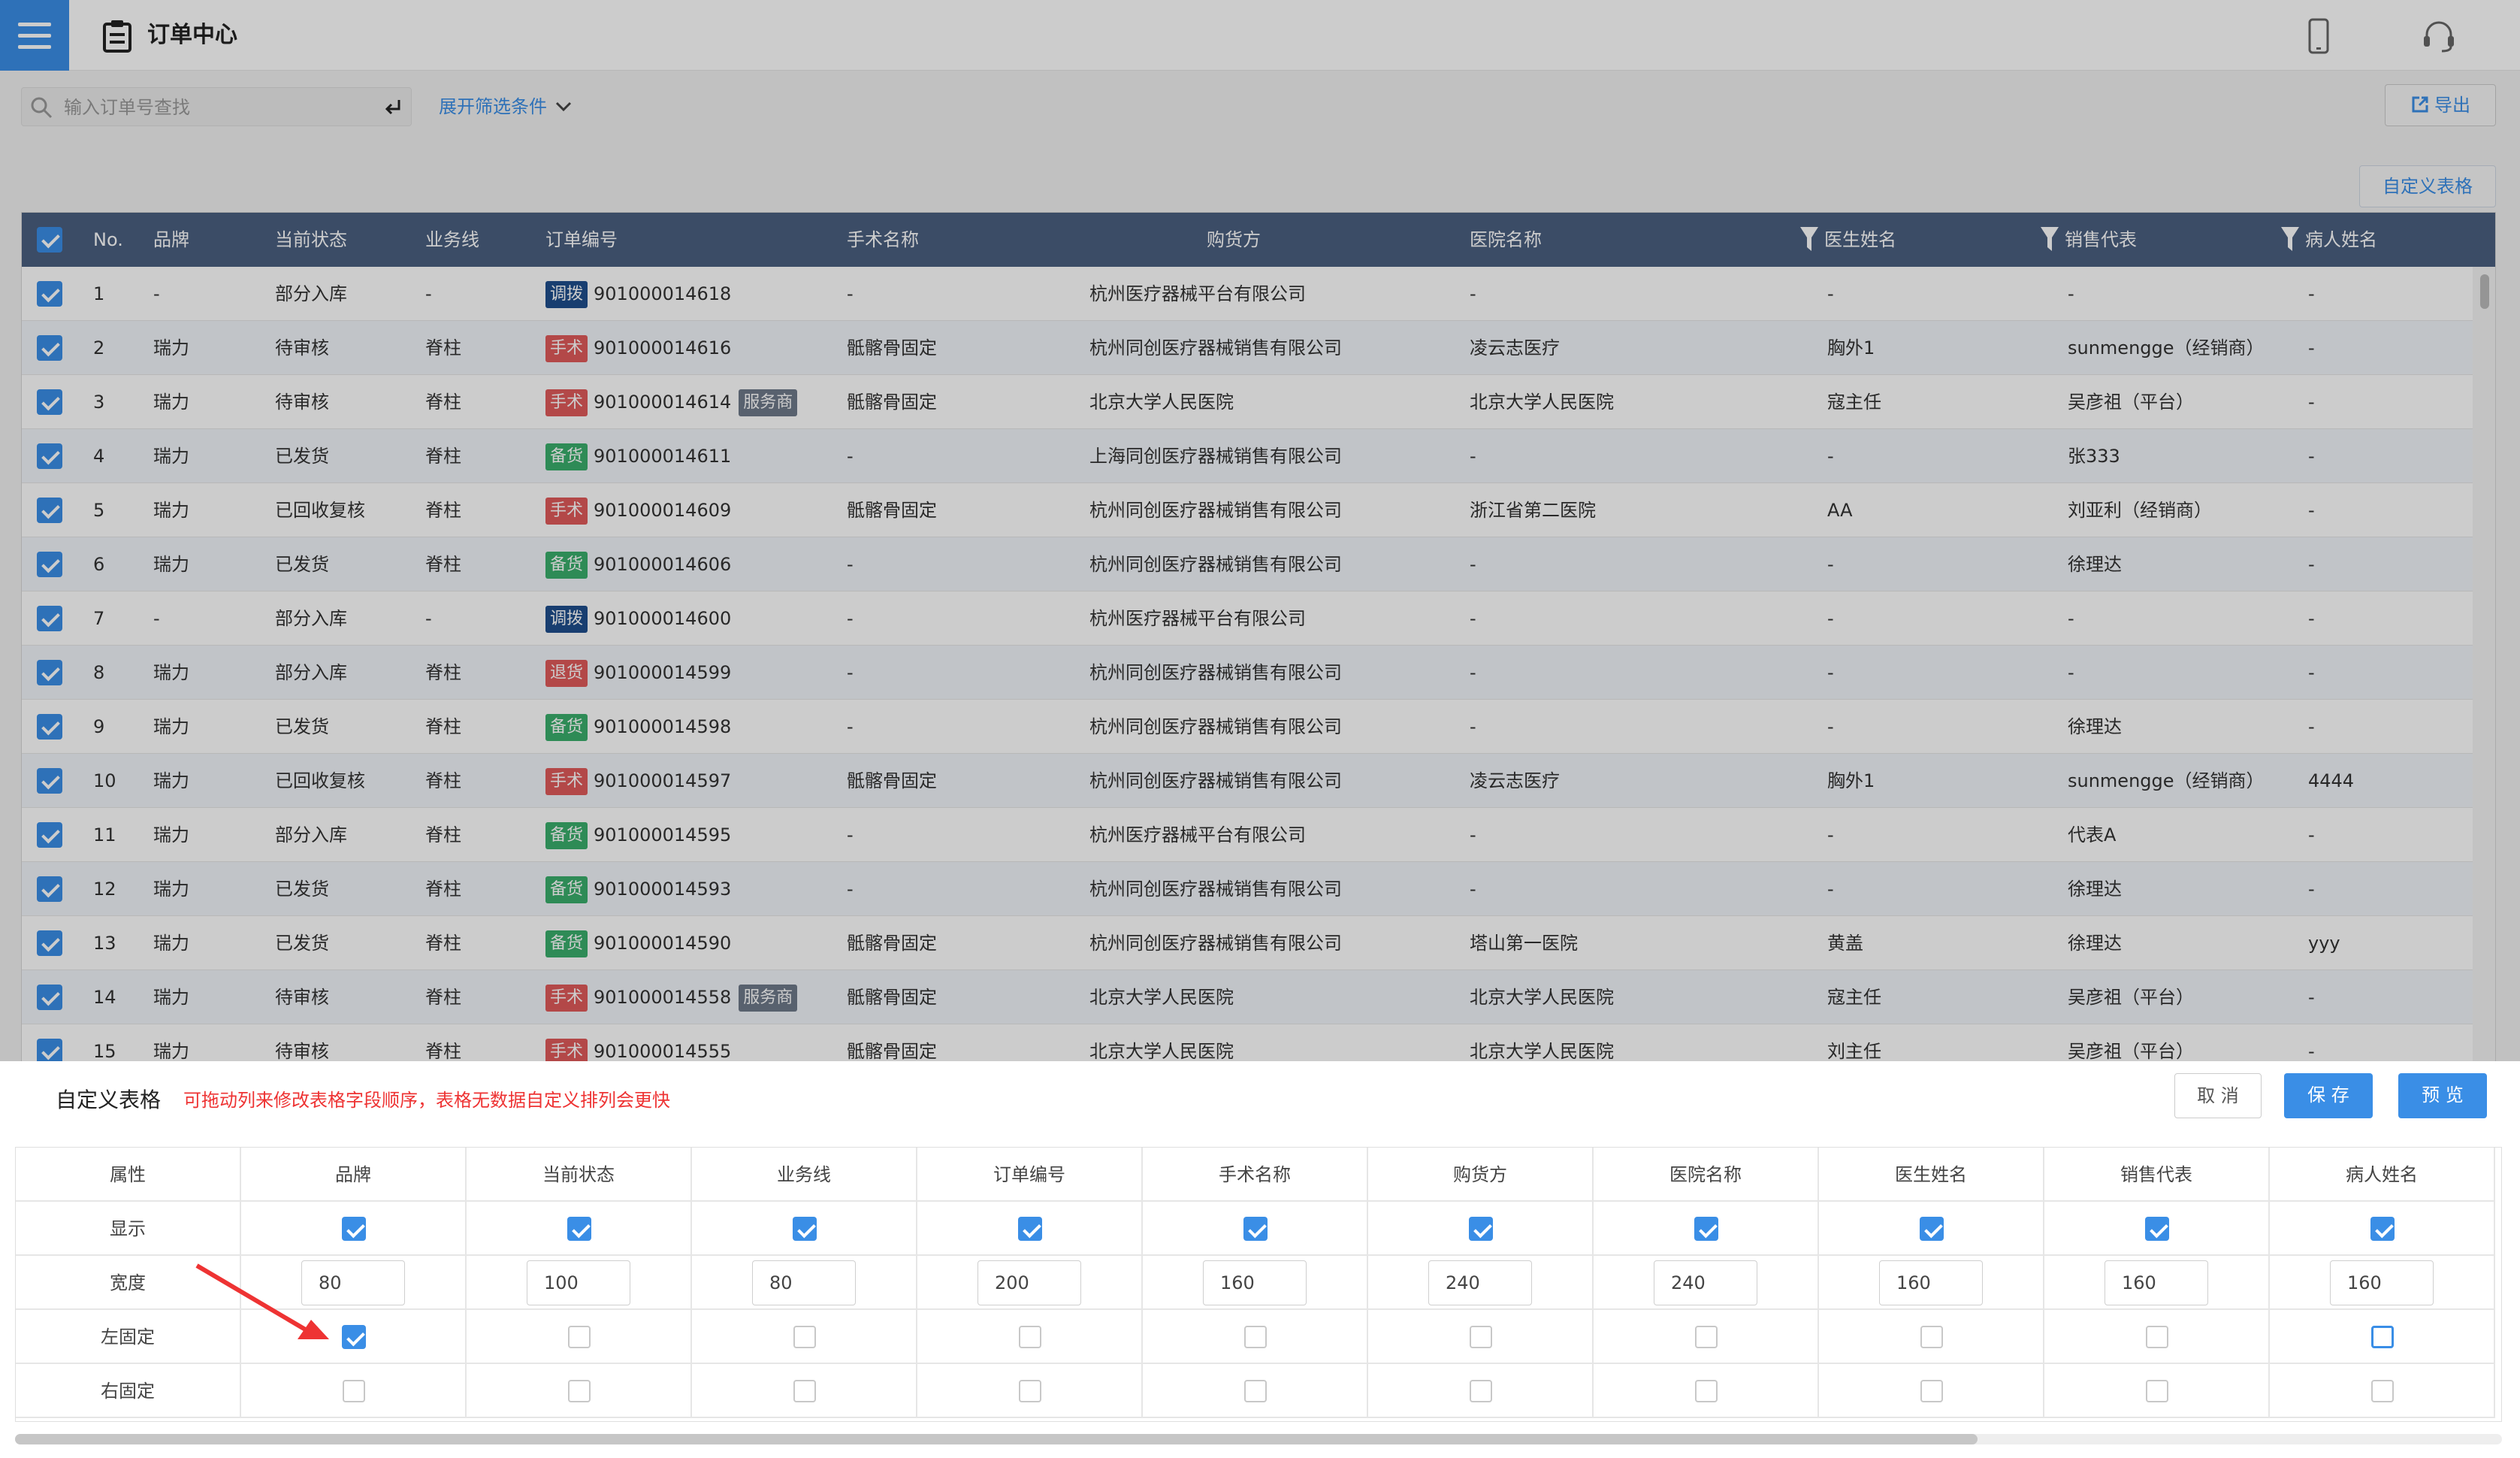 The image size is (2520, 1458). I want to click on column-name: 销售代表, so click(2157, 1175).